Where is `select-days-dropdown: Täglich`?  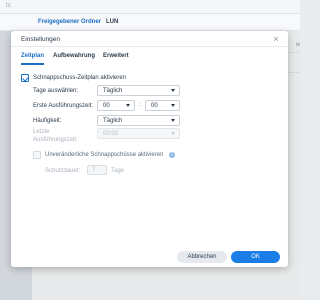
select-days-dropdown: Täglich is located at coordinates (138, 90).